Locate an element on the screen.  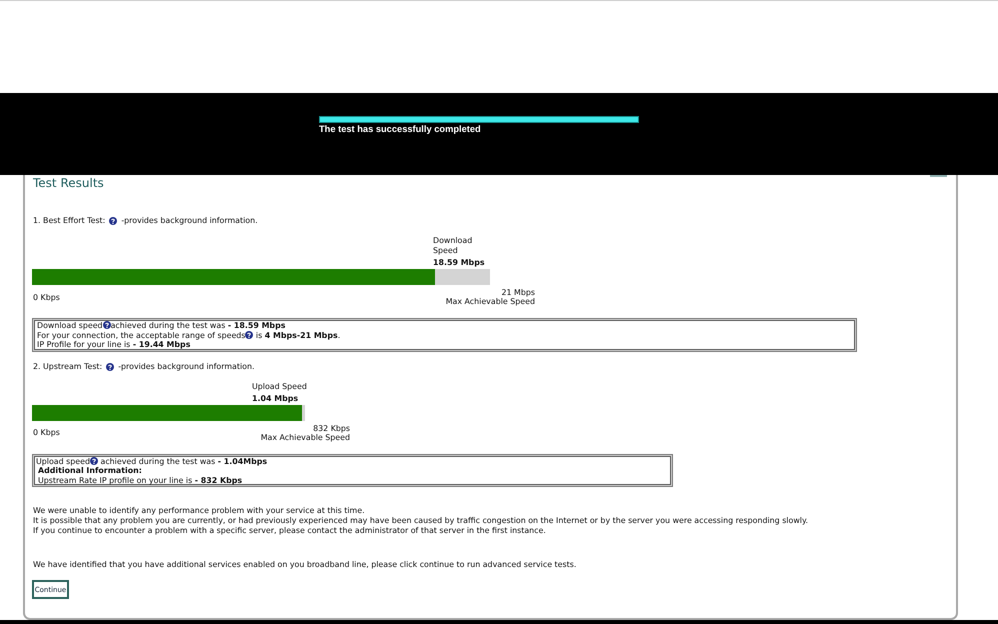
panel-title: Test Results is located at coordinates (68, 183).